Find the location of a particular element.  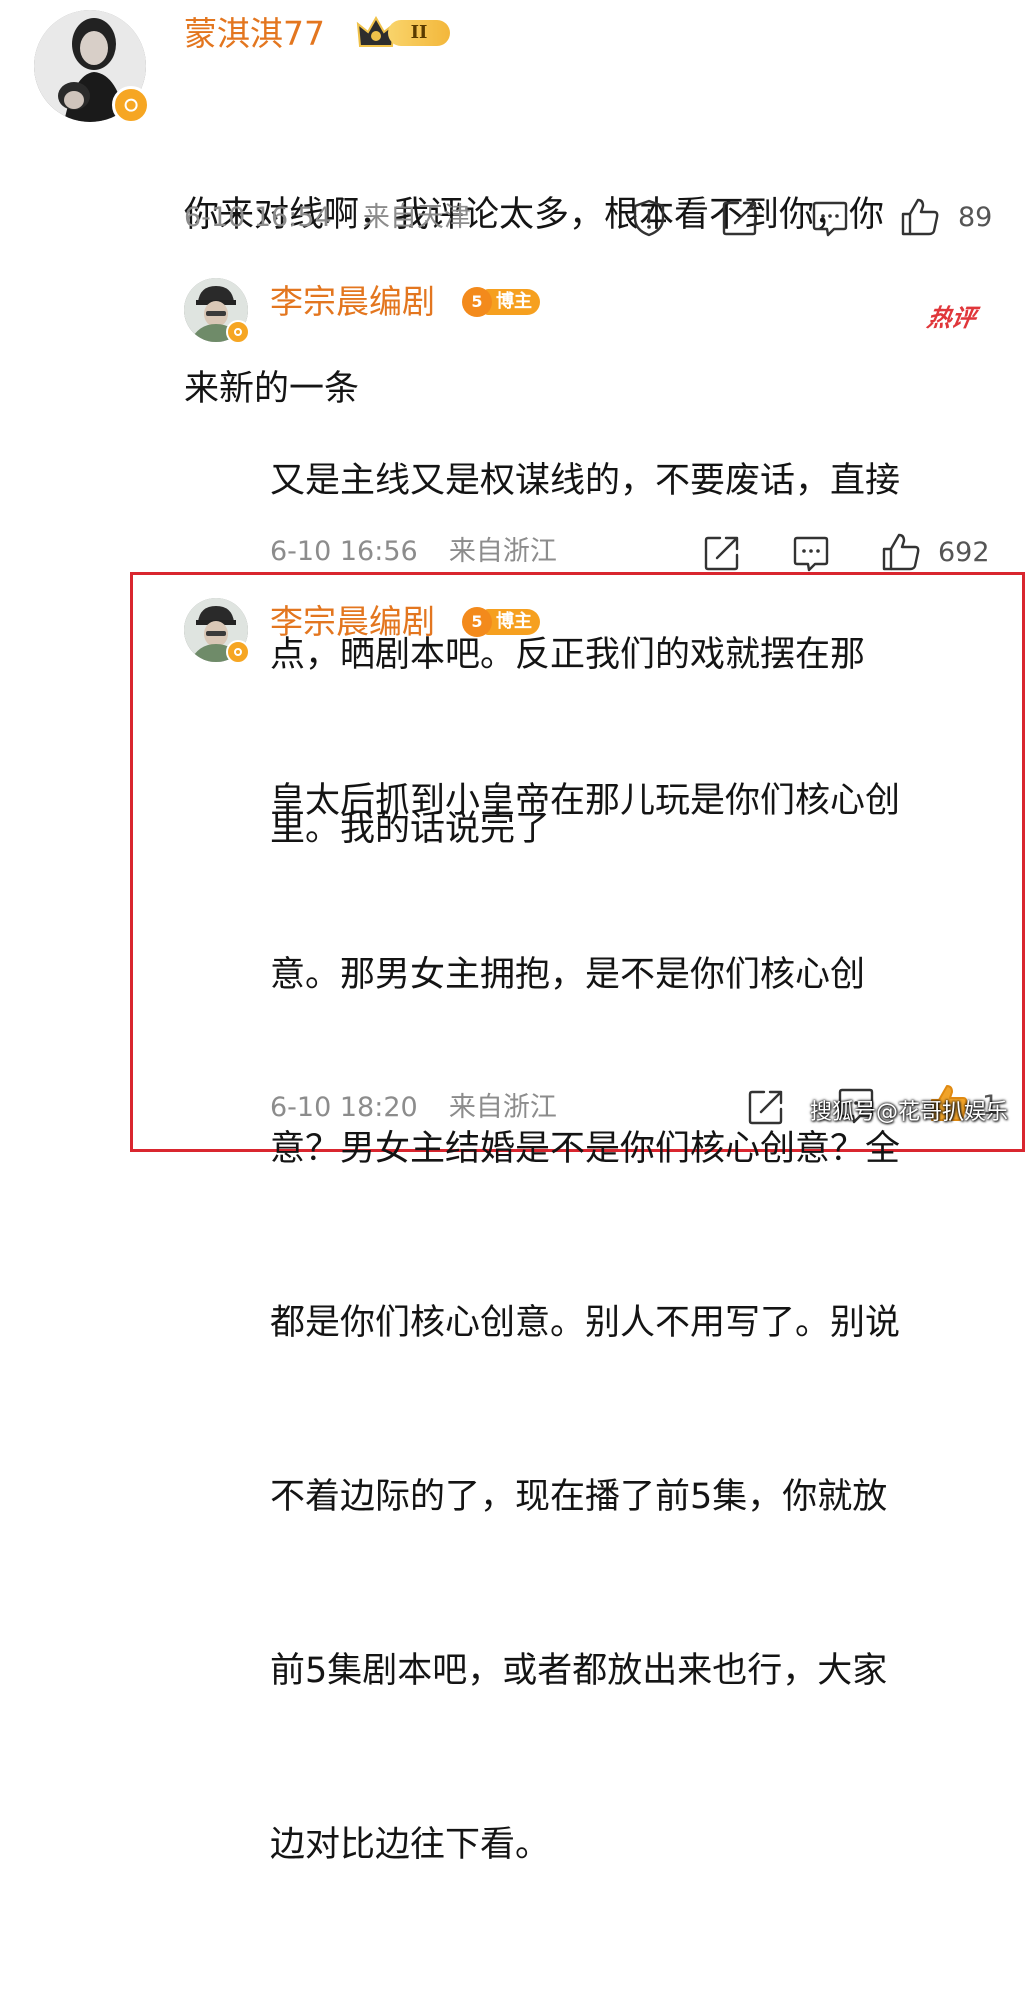

comment-location: 来自天津 is located at coordinates (416, 217).